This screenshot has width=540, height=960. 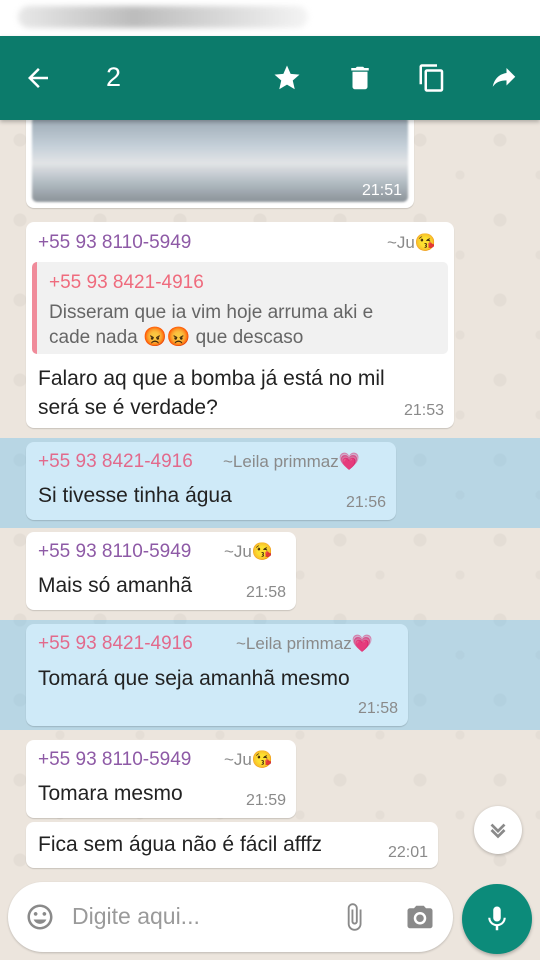 I want to click on selection-toolbar: 2, so click(x=270, y=78).